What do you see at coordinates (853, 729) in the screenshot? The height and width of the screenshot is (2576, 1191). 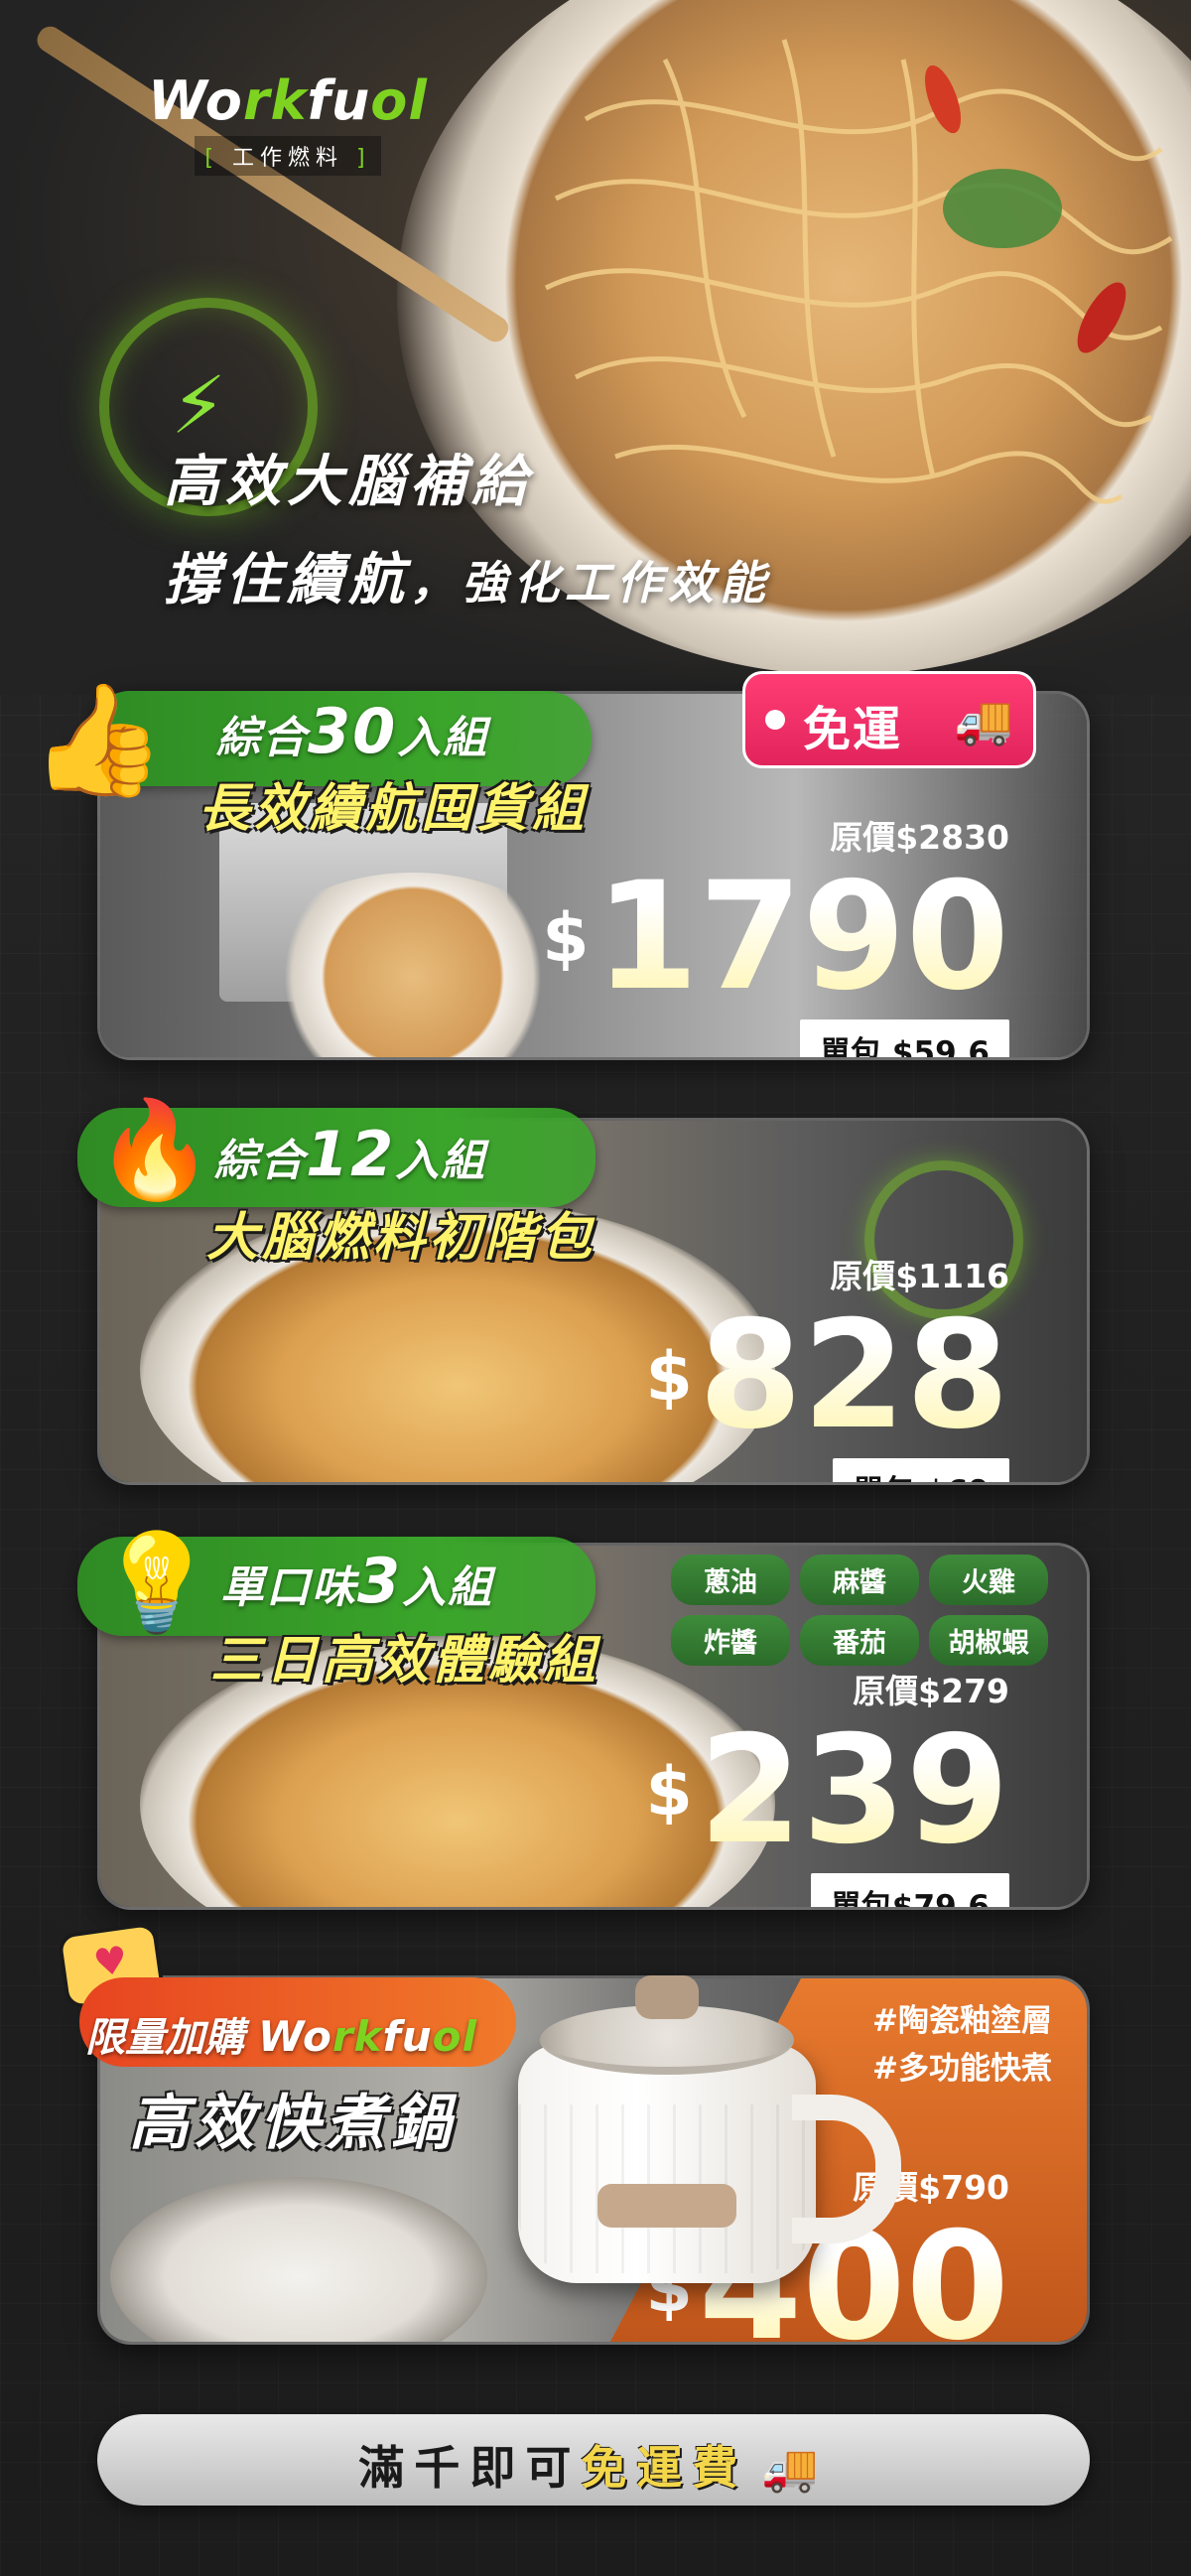 I see `badge-label: 免運` at bounding box center [853, 729].